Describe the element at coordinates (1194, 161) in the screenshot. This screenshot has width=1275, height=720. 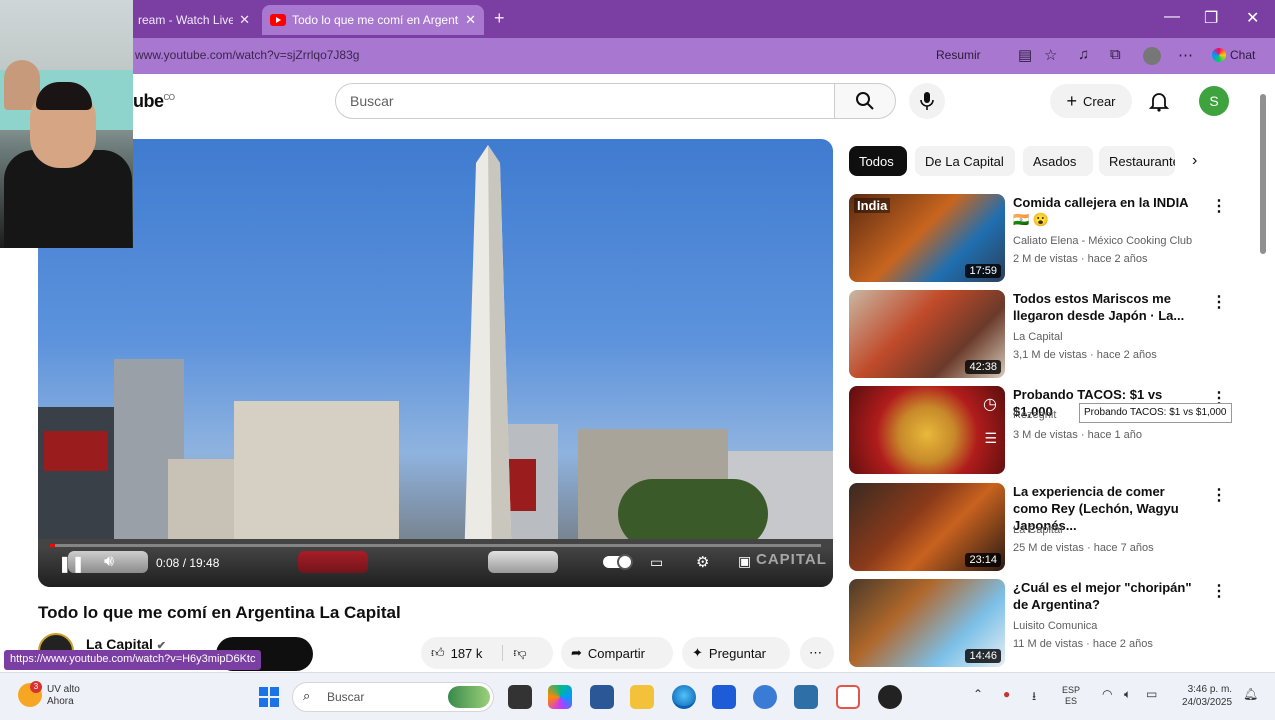
I see `chevron-right-icon: ›` at that location.